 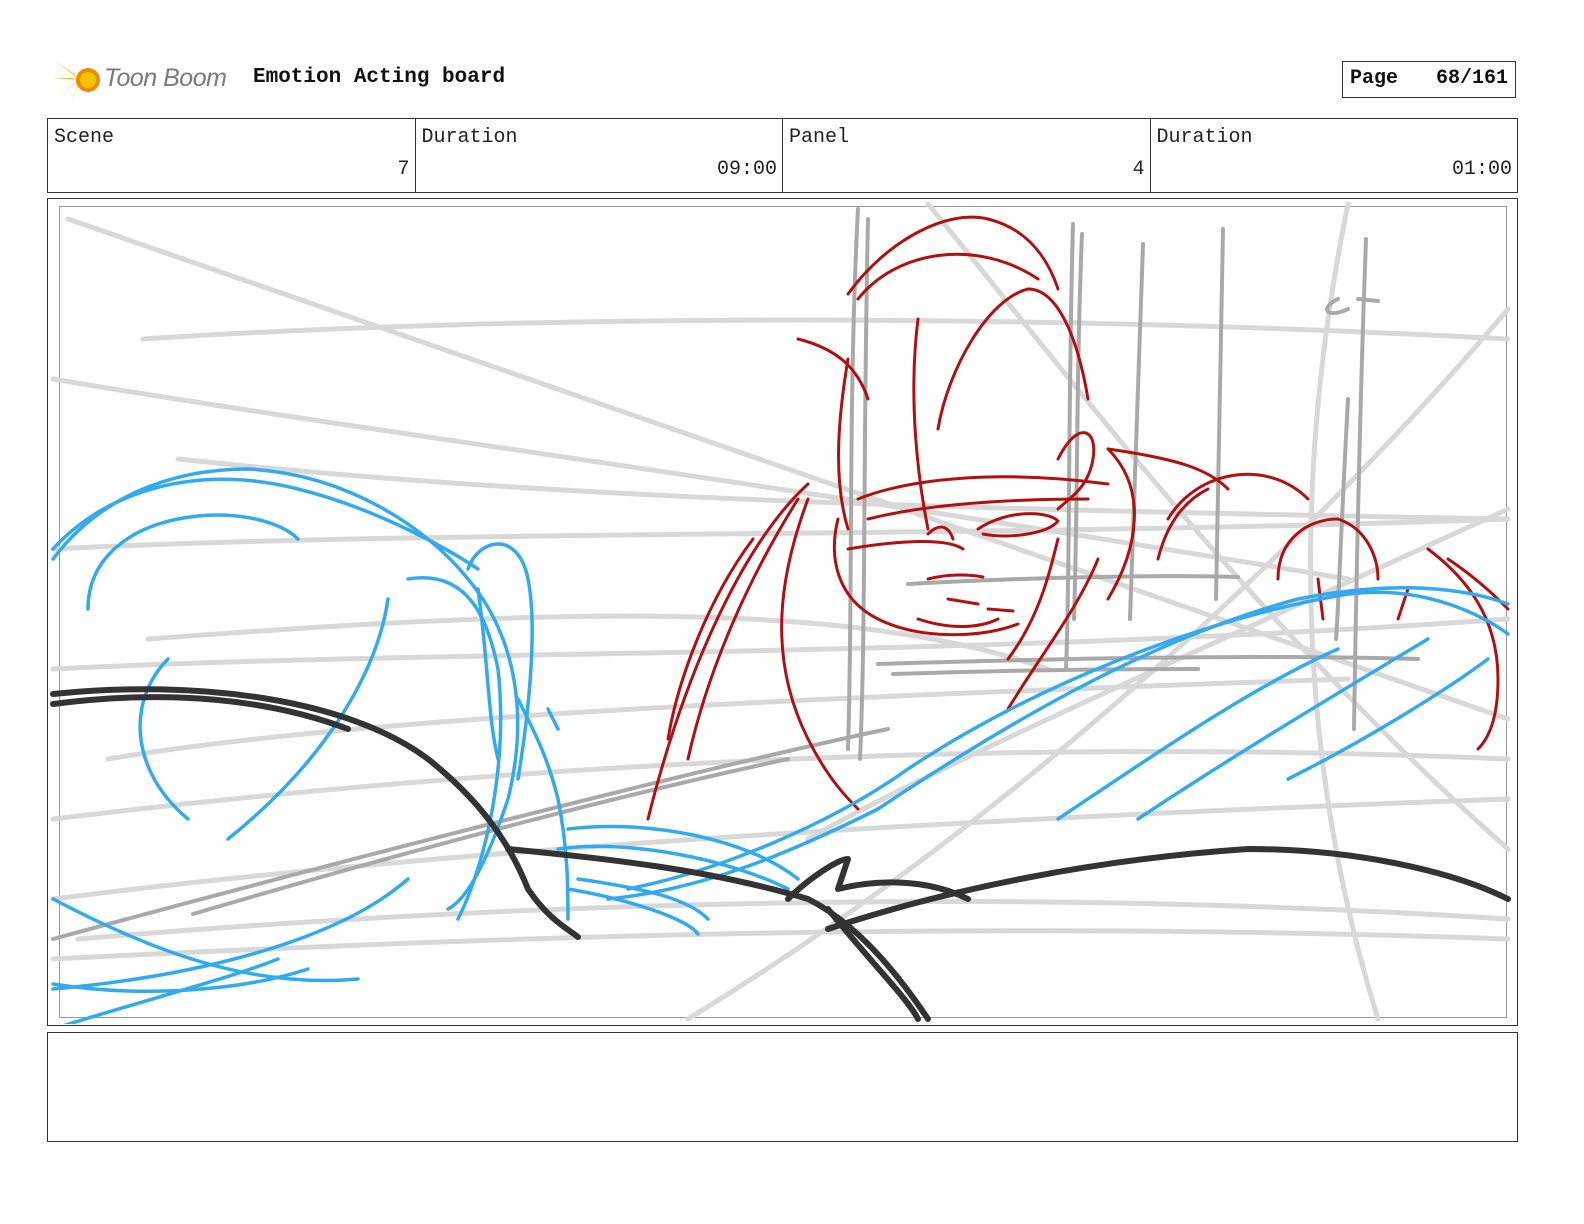 I want to click on panel-duration-label: Duration, so click(x=1204, y=137).